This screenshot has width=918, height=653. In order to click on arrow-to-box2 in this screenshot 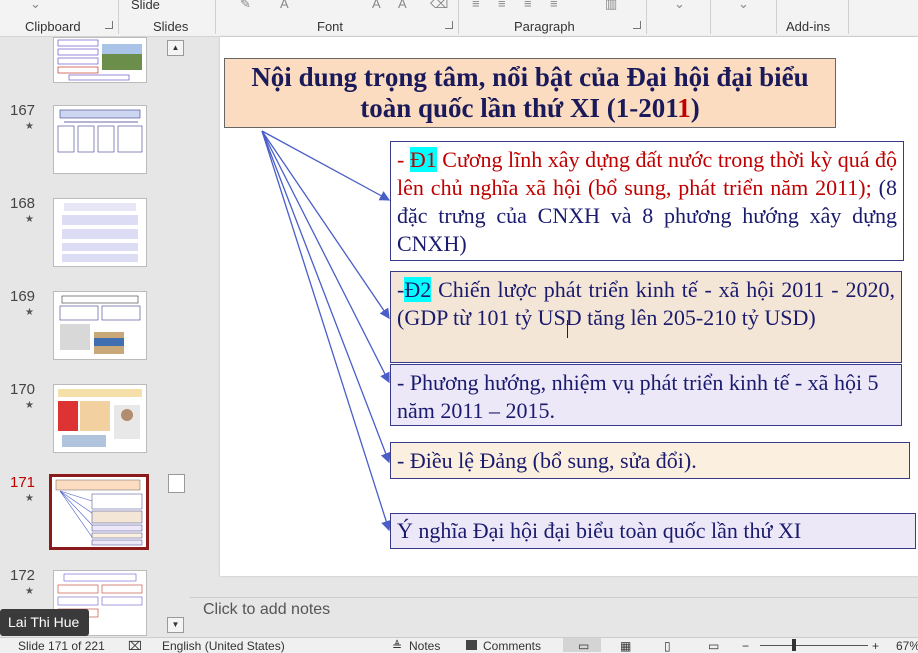, I will do `click(325, 225)`.